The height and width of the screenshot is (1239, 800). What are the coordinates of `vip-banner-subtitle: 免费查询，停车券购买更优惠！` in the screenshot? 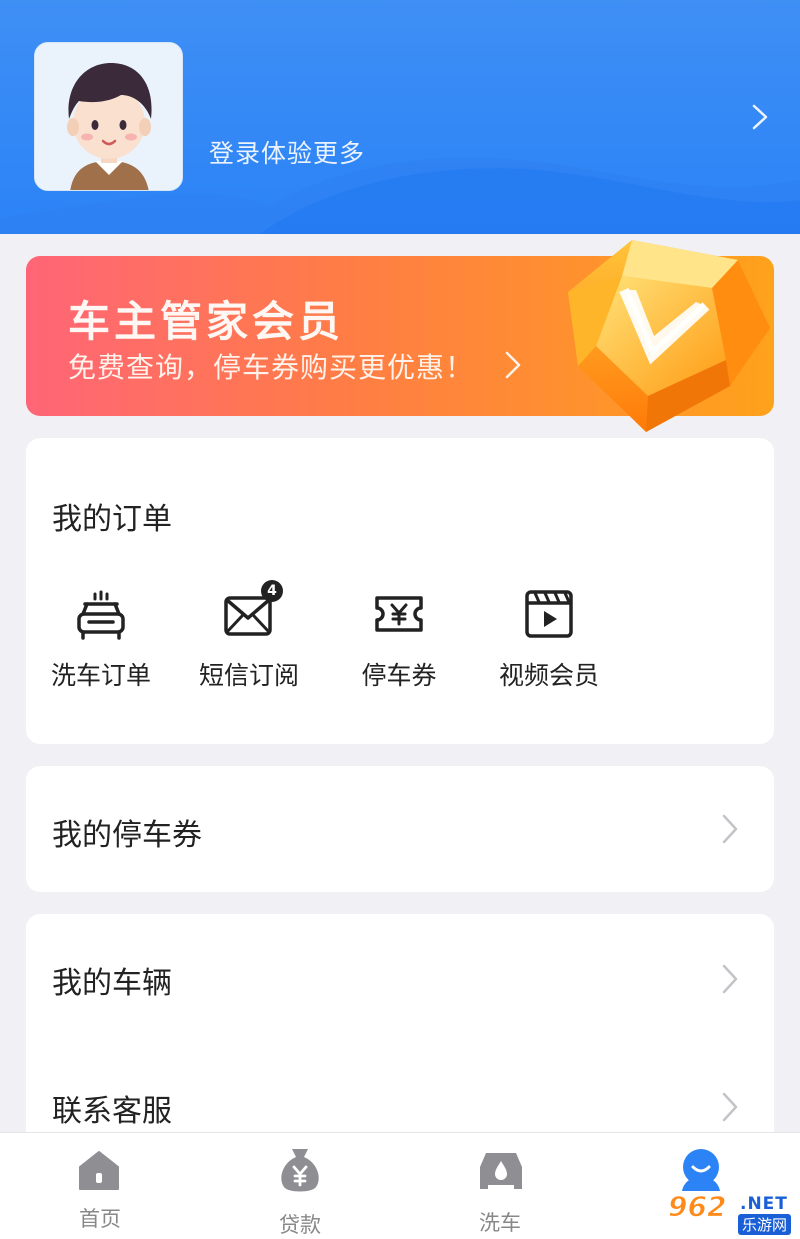 It's located at (271, 367).